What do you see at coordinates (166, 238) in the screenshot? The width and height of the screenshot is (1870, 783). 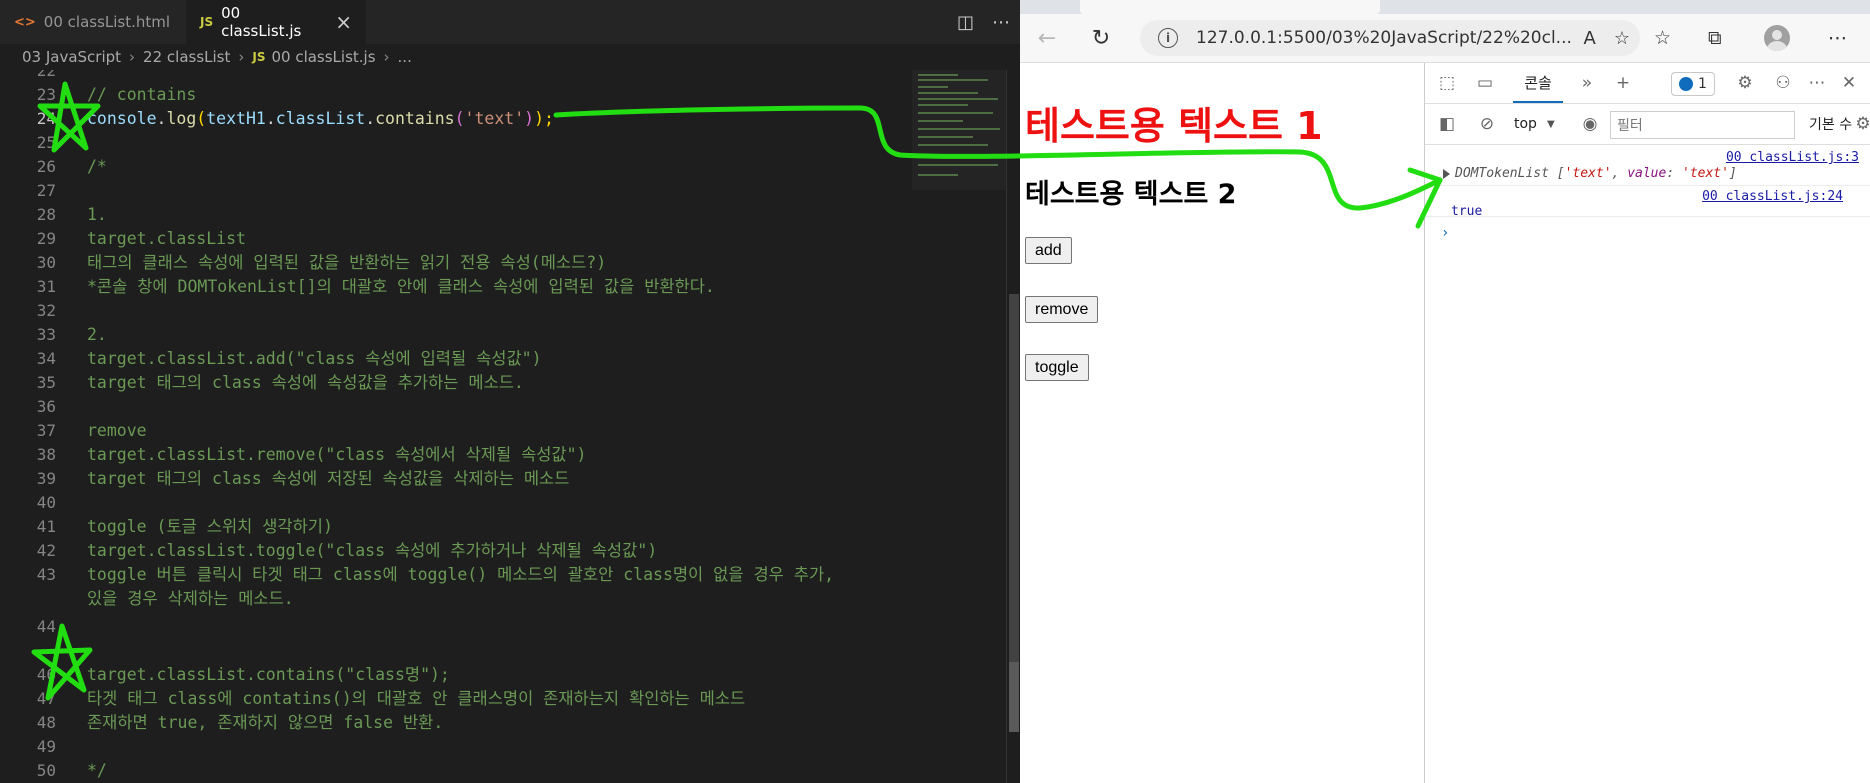 I see `line-text: target.classList` at bounding box center [166, 238].